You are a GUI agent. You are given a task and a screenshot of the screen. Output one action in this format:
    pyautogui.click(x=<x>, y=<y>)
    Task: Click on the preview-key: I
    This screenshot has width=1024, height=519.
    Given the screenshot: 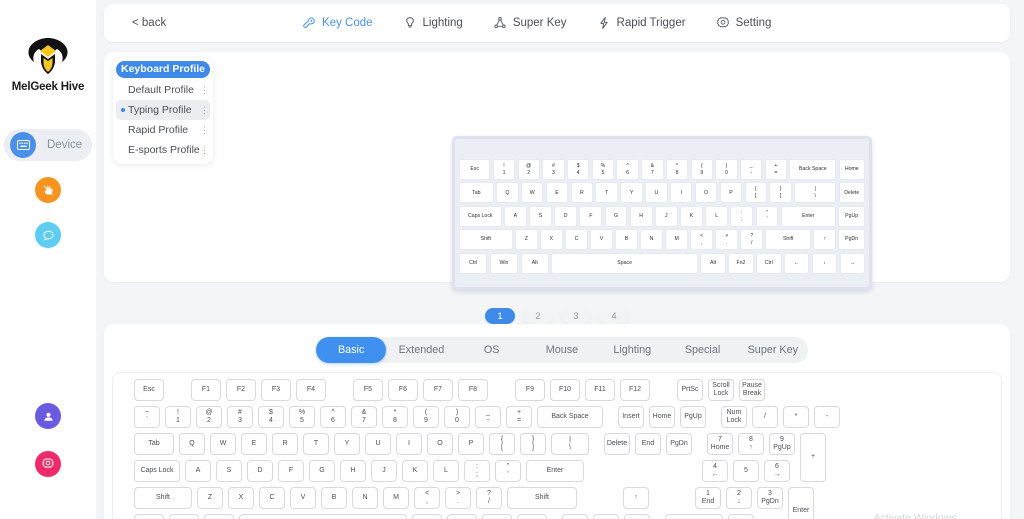 What is the action you would take?
    pyautogui.click(x=681, y=193)
    